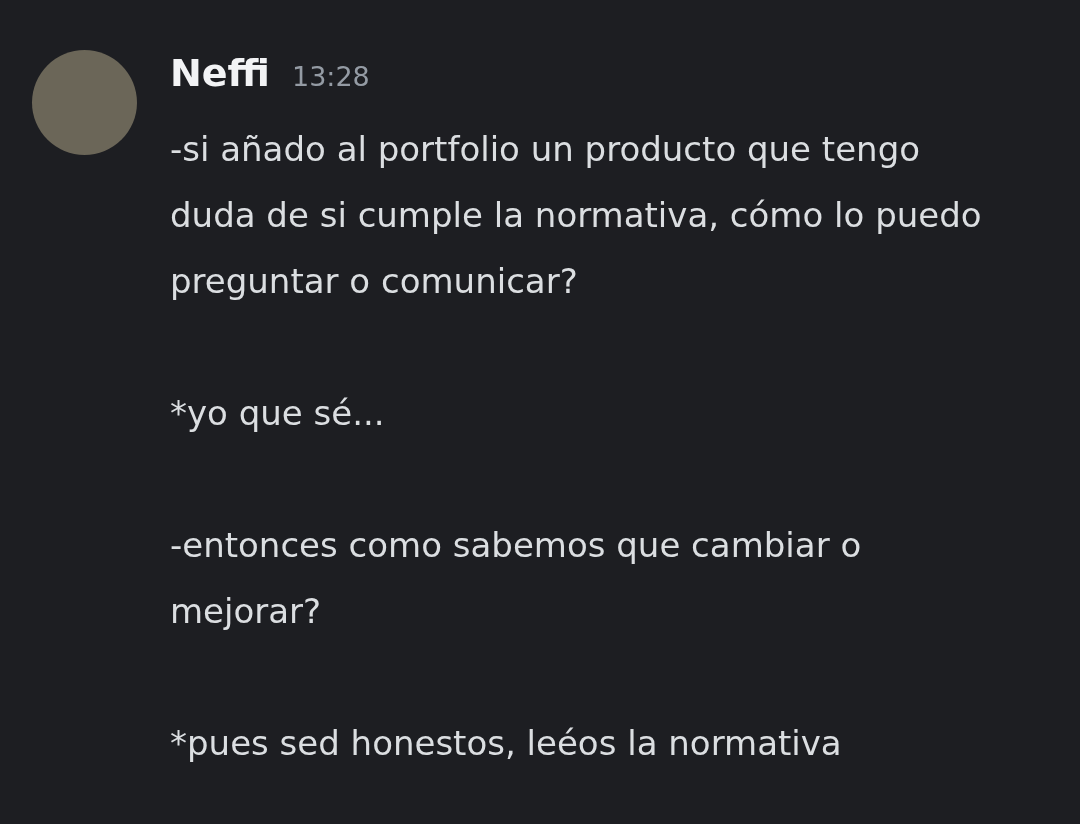 The height and width of the screenshot is (824, 1080). Describe the element at coordinates (220, 73) in the screenshot. I see `author-name: Neffi` at that location.